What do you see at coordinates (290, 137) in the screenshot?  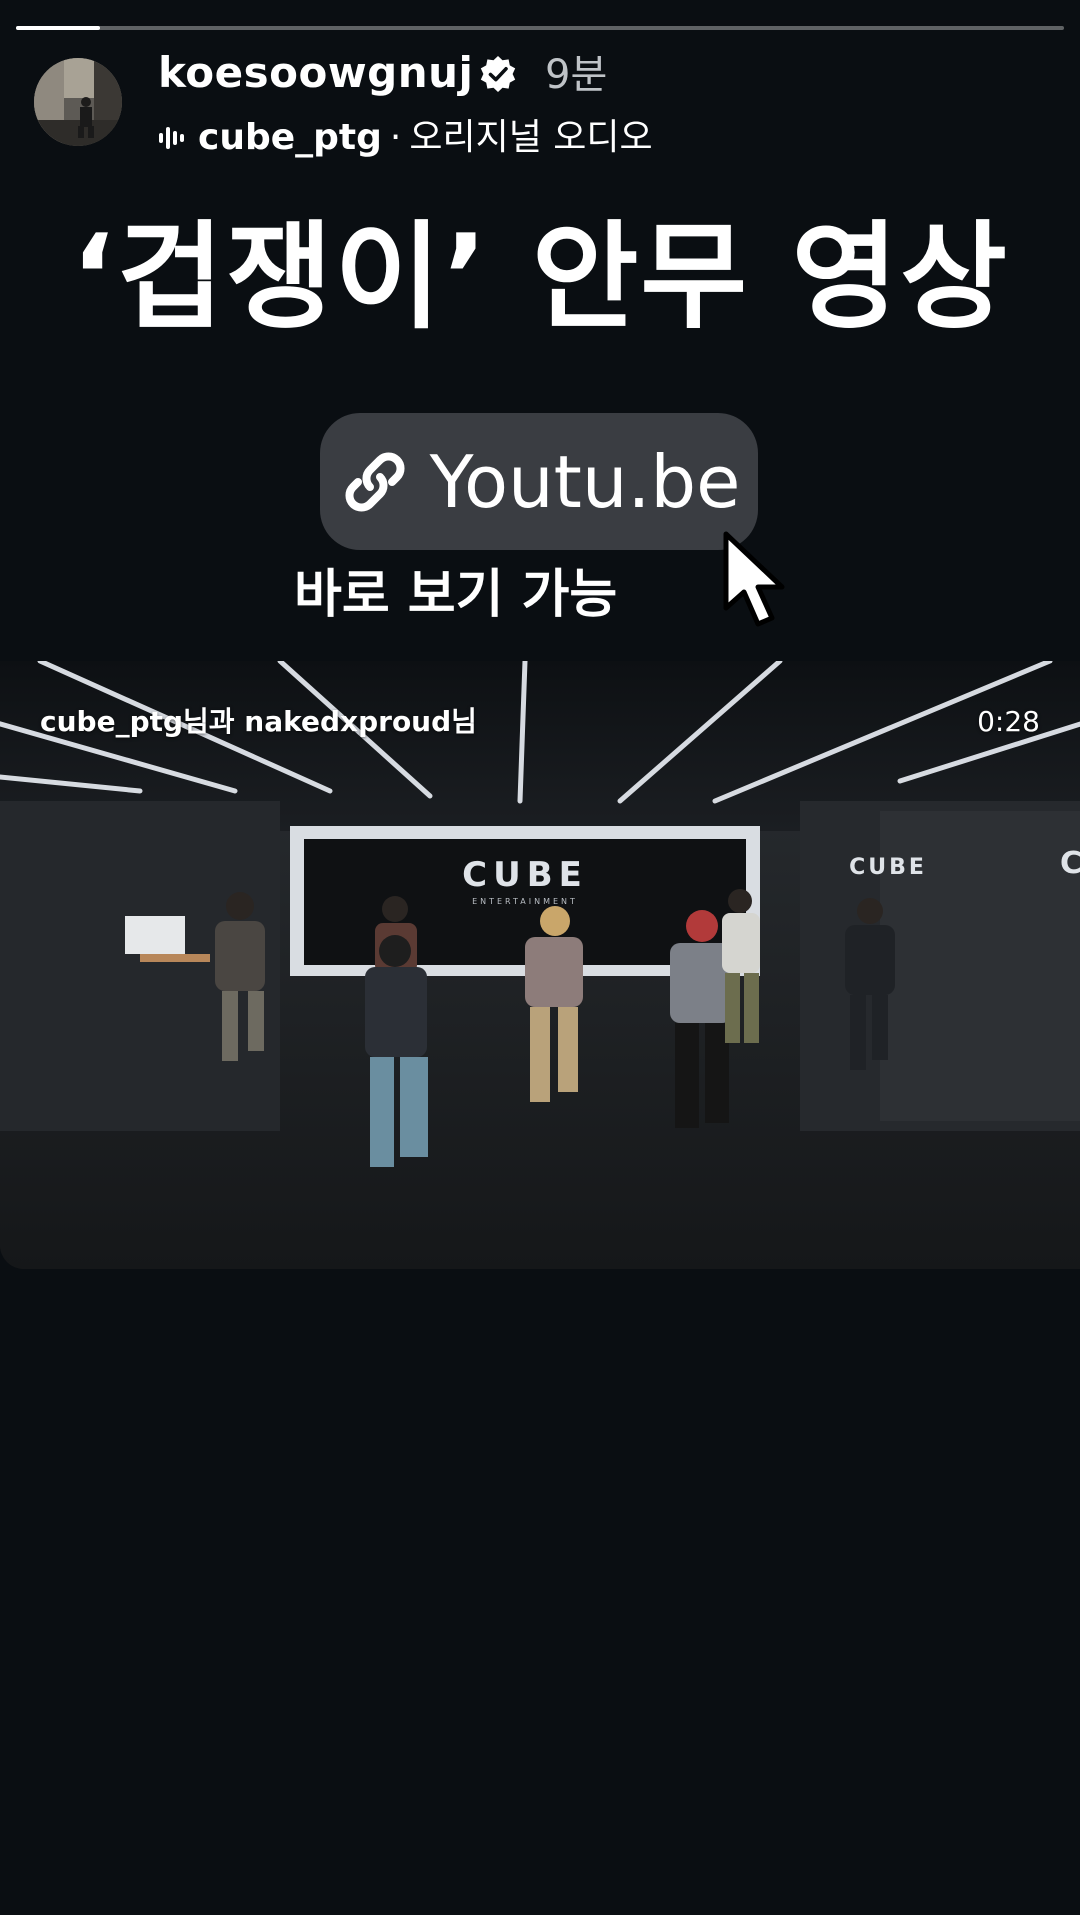 I see `audio-source: cube_ptg` at bounding box center [290, 137].